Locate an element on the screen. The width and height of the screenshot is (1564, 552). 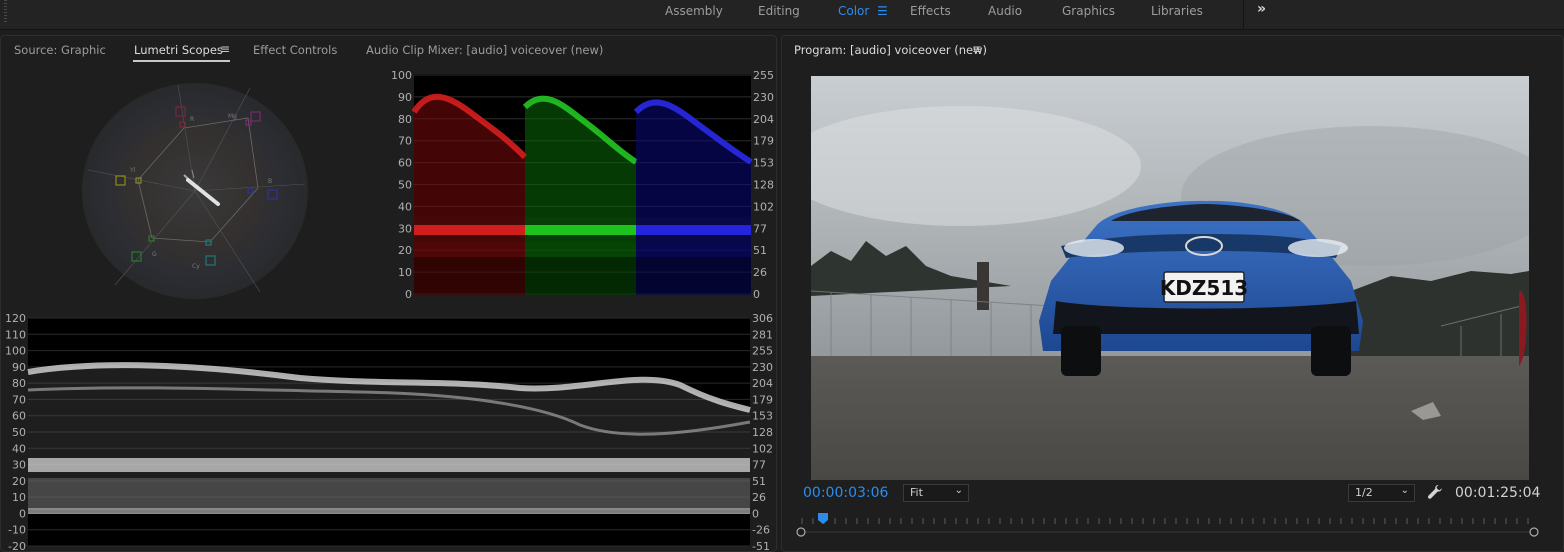
workspace-tab-color: Color is located at coordinates (853, 11).